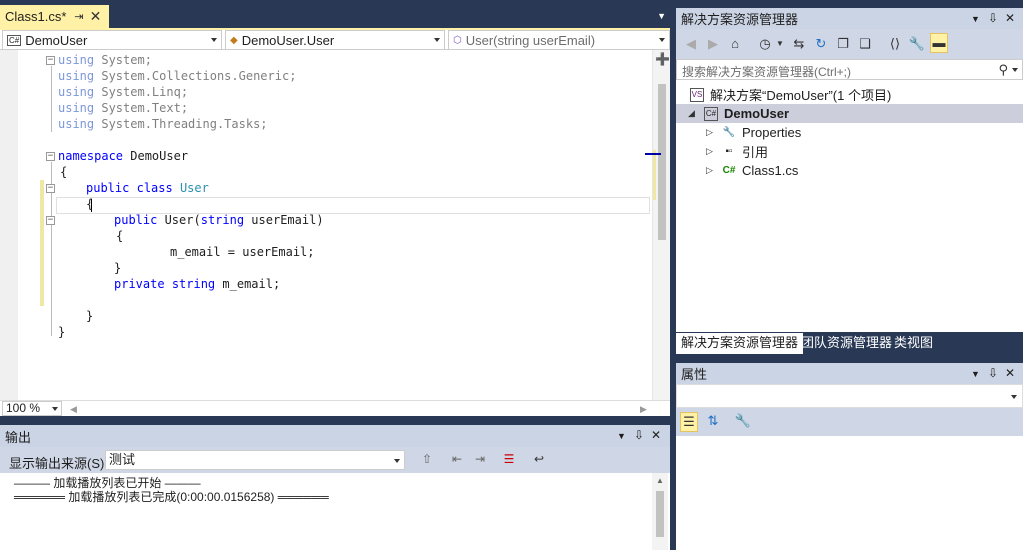  What do you see at coordinates (917, 44) in the screenshot?
I see `properties-icon: 🔧` at bounding box center [917, 44].